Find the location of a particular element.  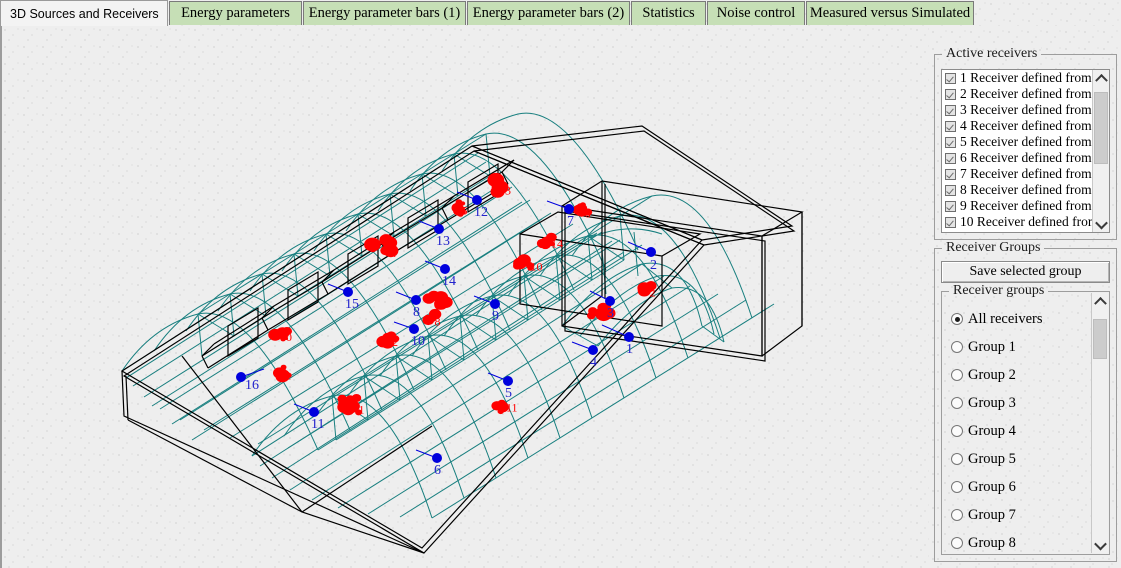

tab-label: 3D Sources and Receivers is located at coordinates (84, 13).